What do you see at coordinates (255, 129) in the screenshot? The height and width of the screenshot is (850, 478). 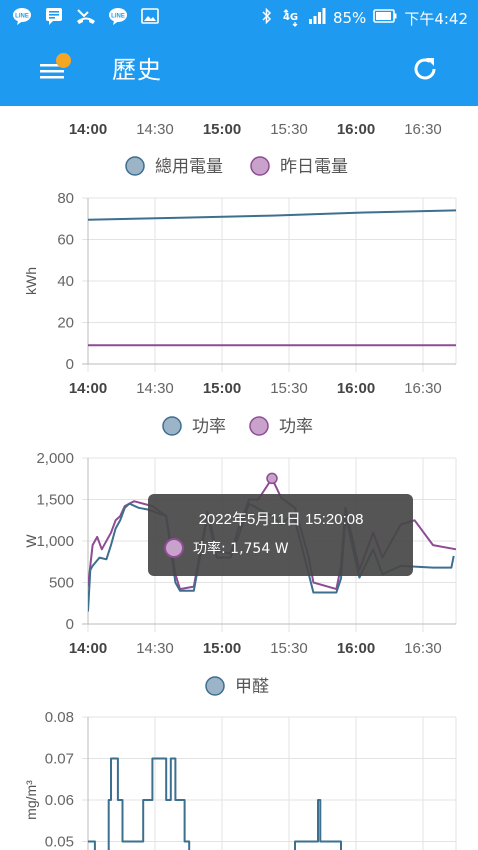 I see `top-time-axis: 14:00 14:30 15:00 15:30 16:00 16:30` at bounding box center [255, 129].